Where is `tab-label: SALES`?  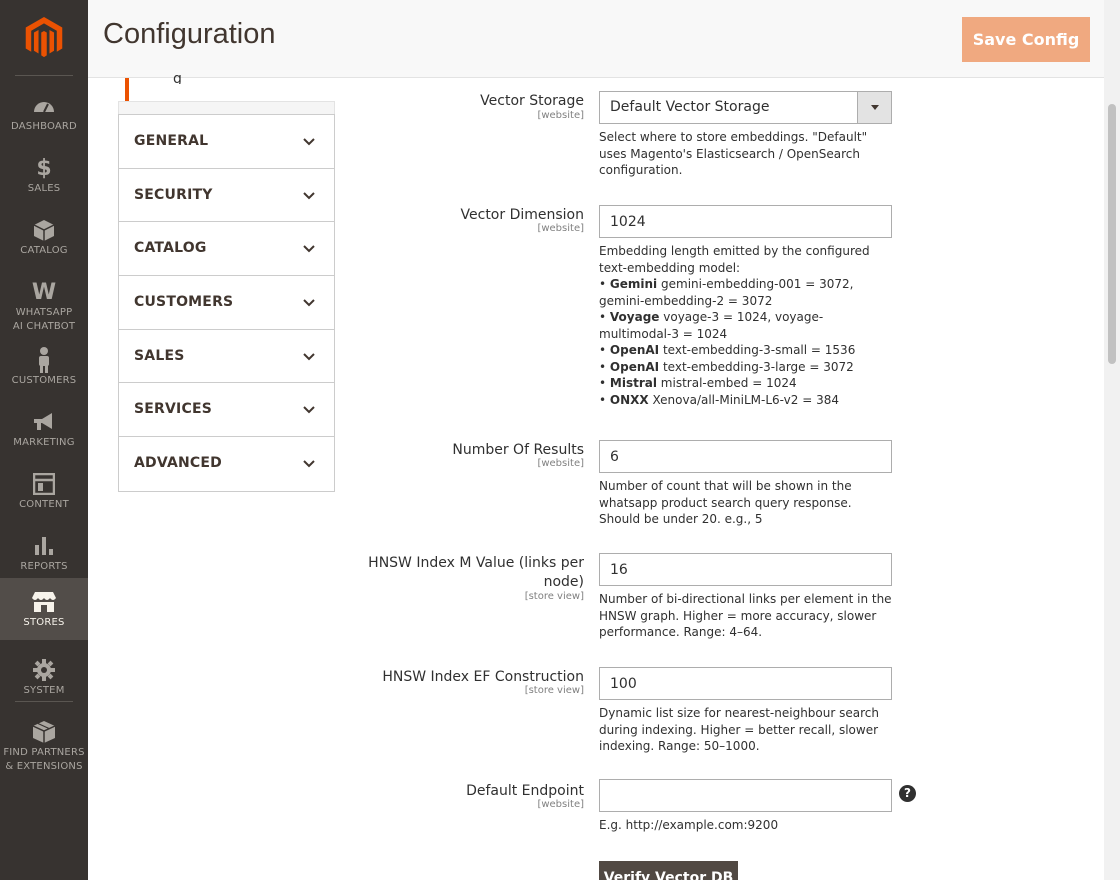
tab-label: SALES is located at coordinates (159, 355).